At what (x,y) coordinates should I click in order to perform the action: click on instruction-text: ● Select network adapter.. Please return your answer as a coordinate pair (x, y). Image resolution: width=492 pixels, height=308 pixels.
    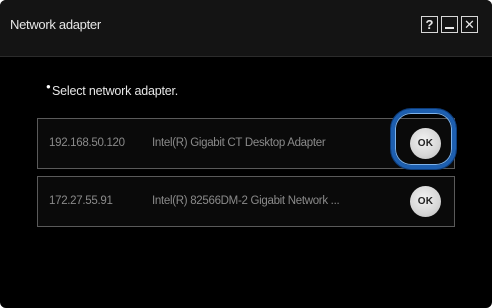
    Looking at the image, I should click on (112, 90).